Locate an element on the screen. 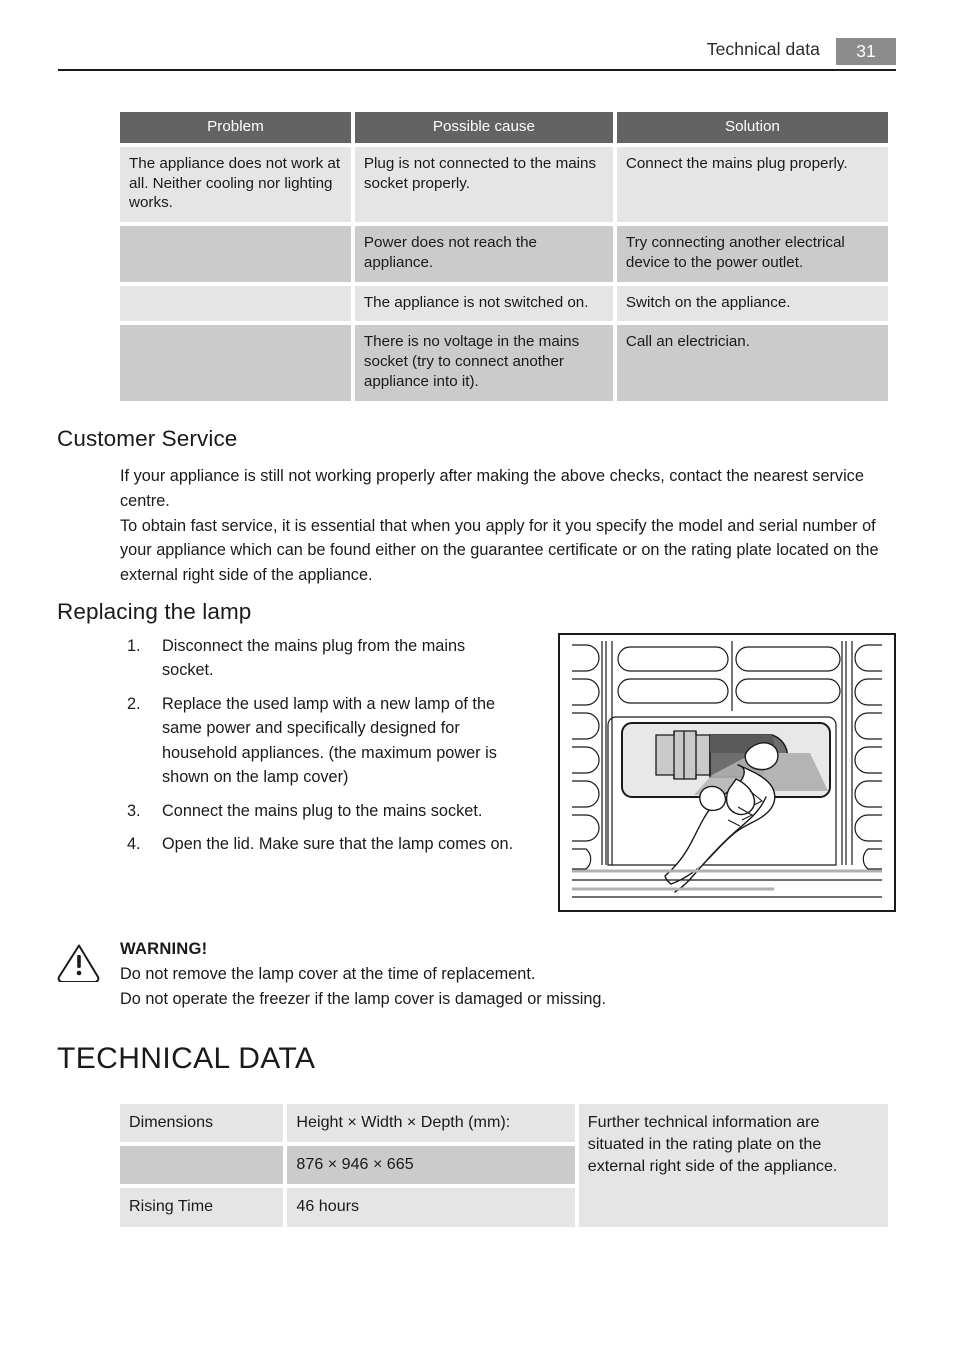 The image size is (954, 1352). heading-technical-data: TECHNICAL DATA is located at coordinates (186, 1058).